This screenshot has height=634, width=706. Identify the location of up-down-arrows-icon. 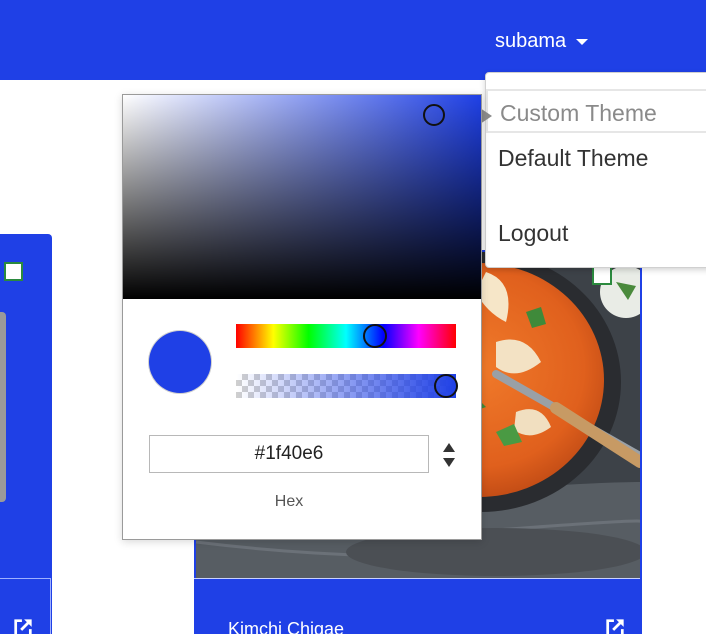
(449, 455).